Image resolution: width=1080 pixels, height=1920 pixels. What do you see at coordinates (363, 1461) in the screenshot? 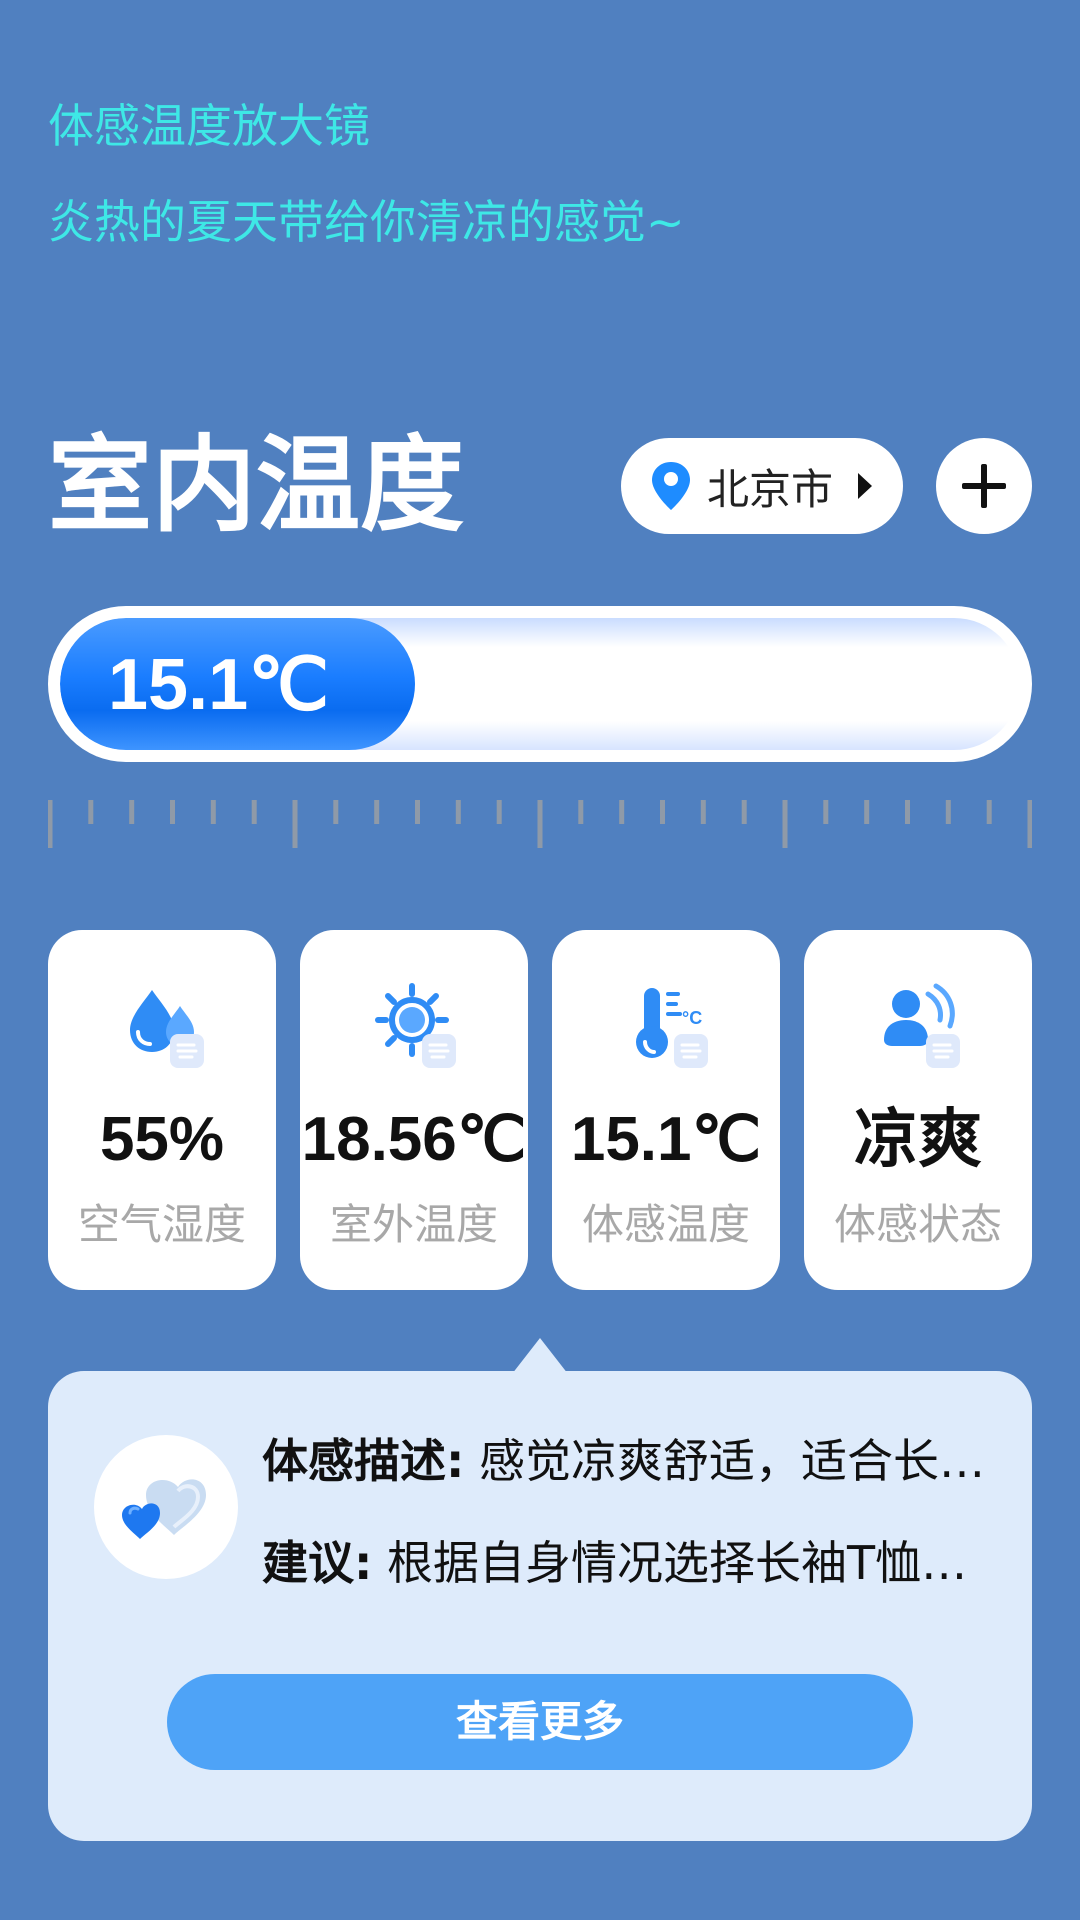
I see `feel-description-label: 体感描述:` at bounding box center [363, 1461].